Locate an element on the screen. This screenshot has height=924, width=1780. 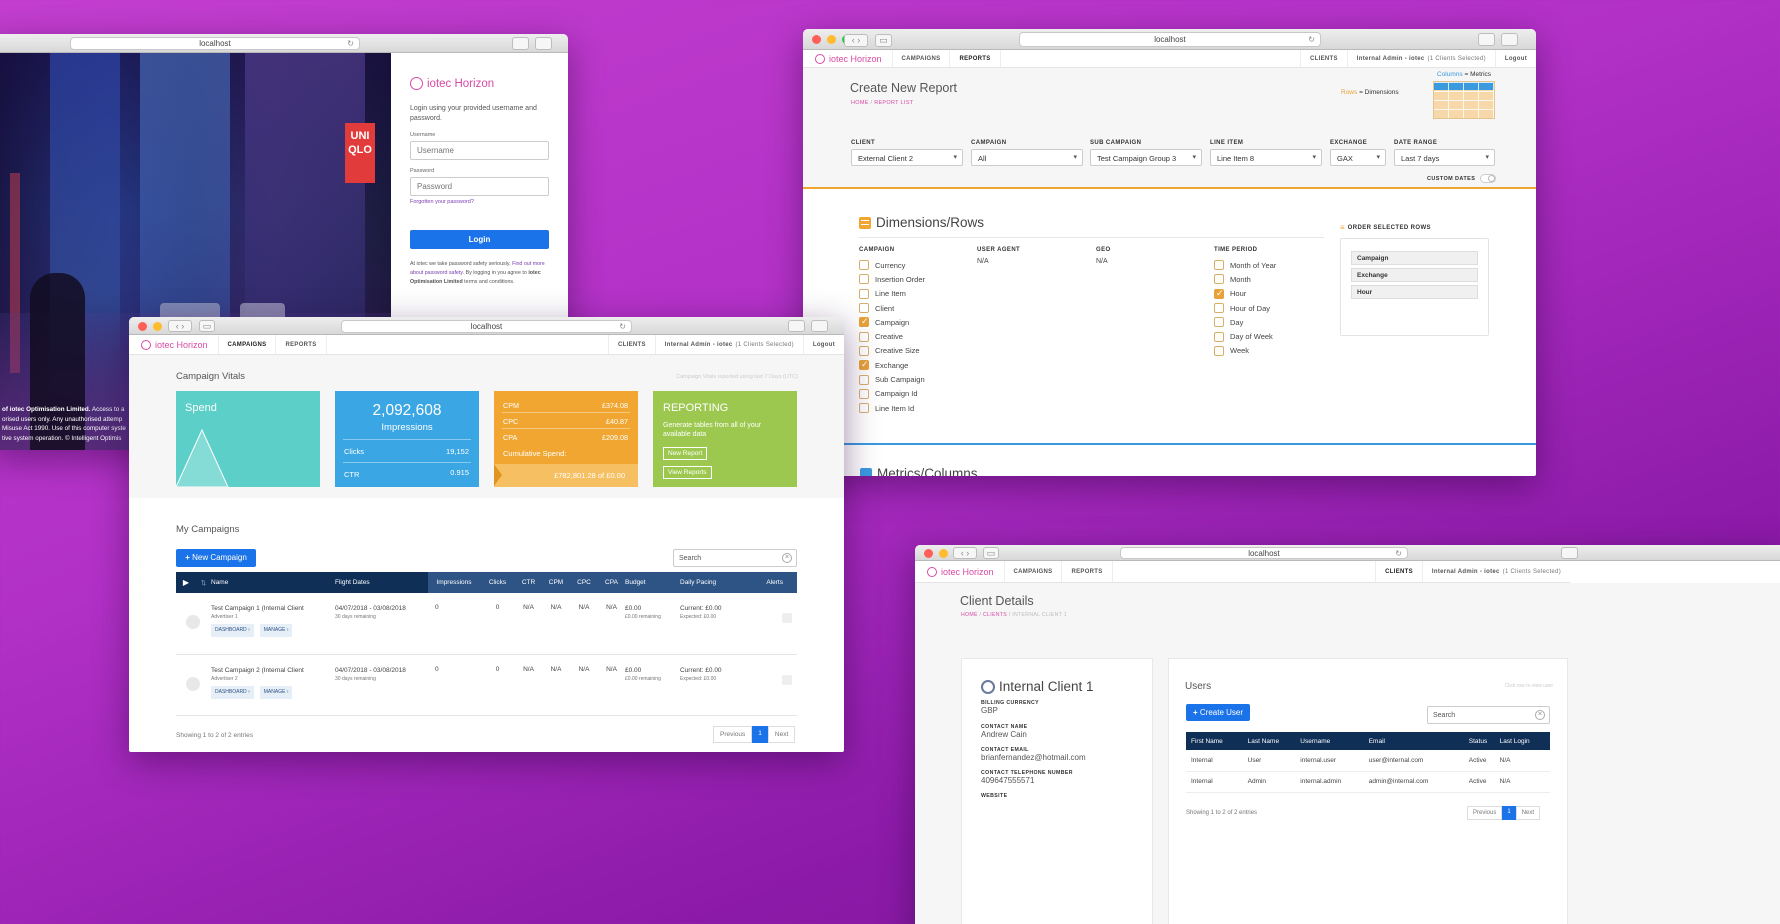
checkbox-option: Currency is located at coordinates (914, 265).